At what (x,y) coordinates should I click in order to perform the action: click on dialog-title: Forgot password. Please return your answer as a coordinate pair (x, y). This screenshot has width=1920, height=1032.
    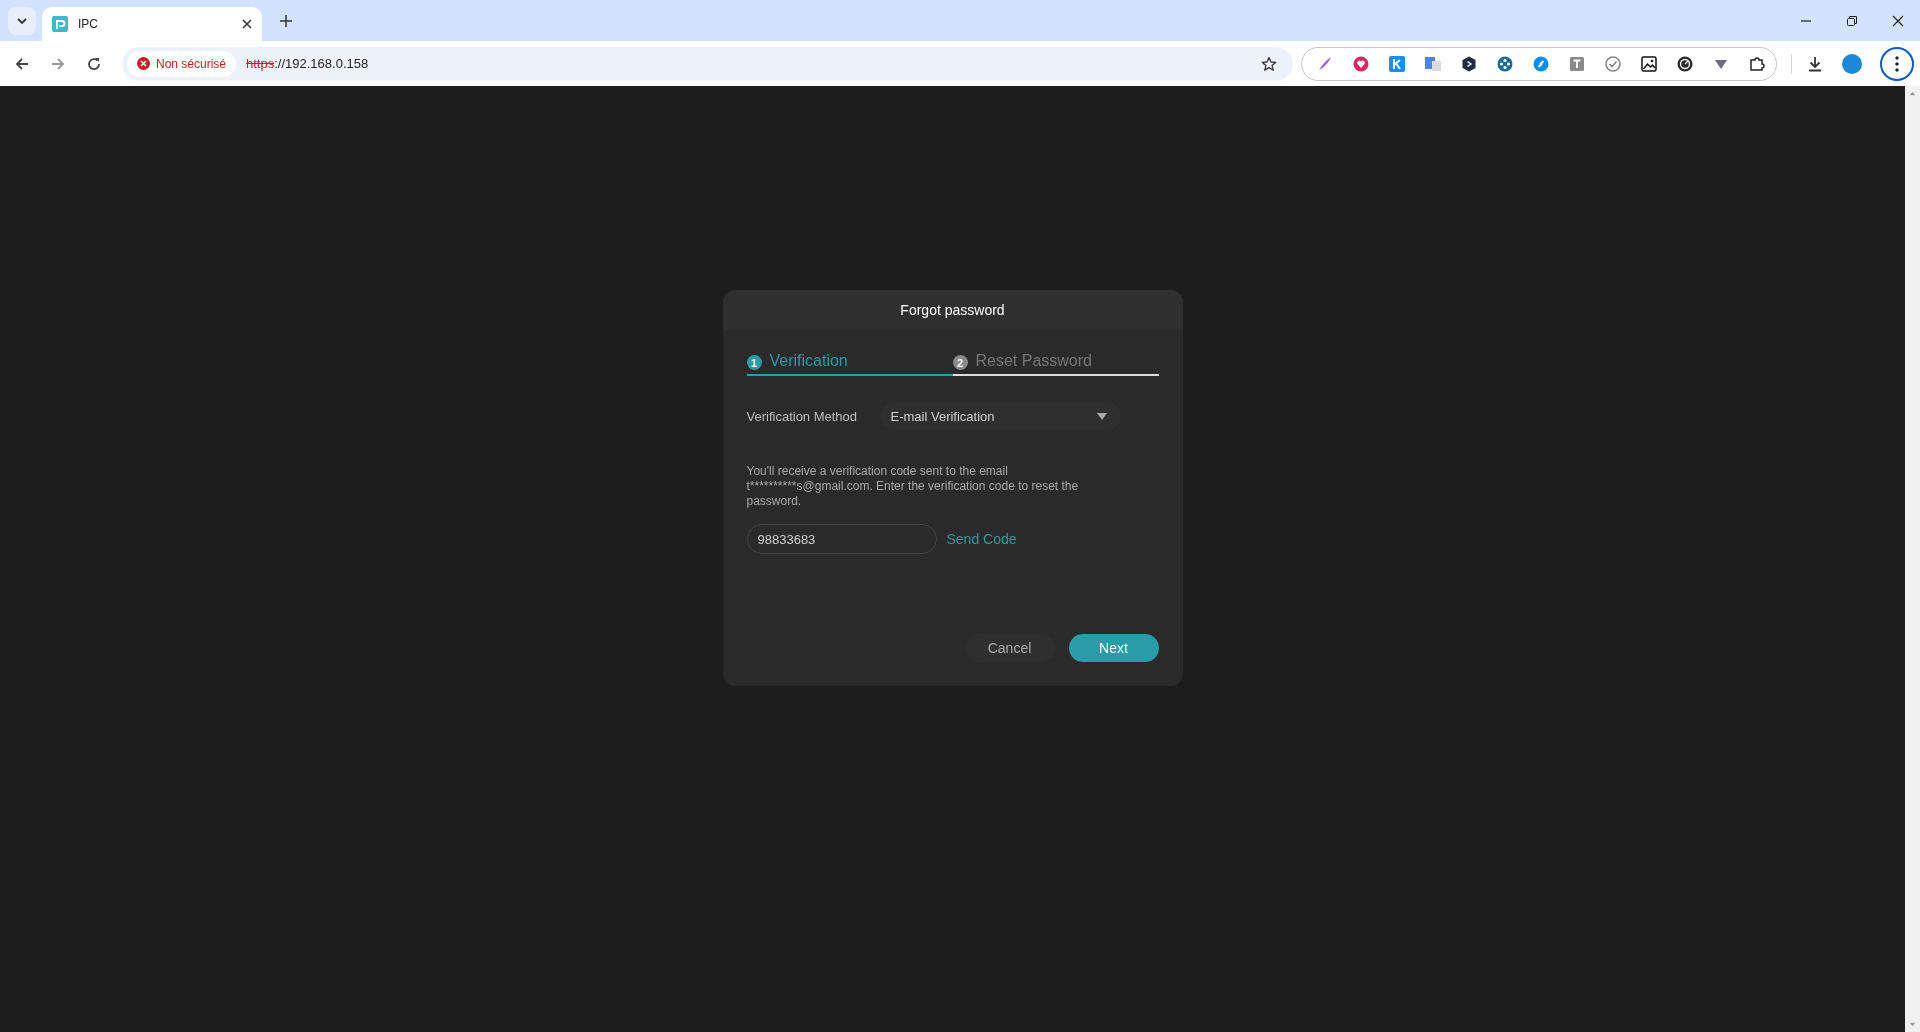
    Looking at the image, I should click on (952, 310).